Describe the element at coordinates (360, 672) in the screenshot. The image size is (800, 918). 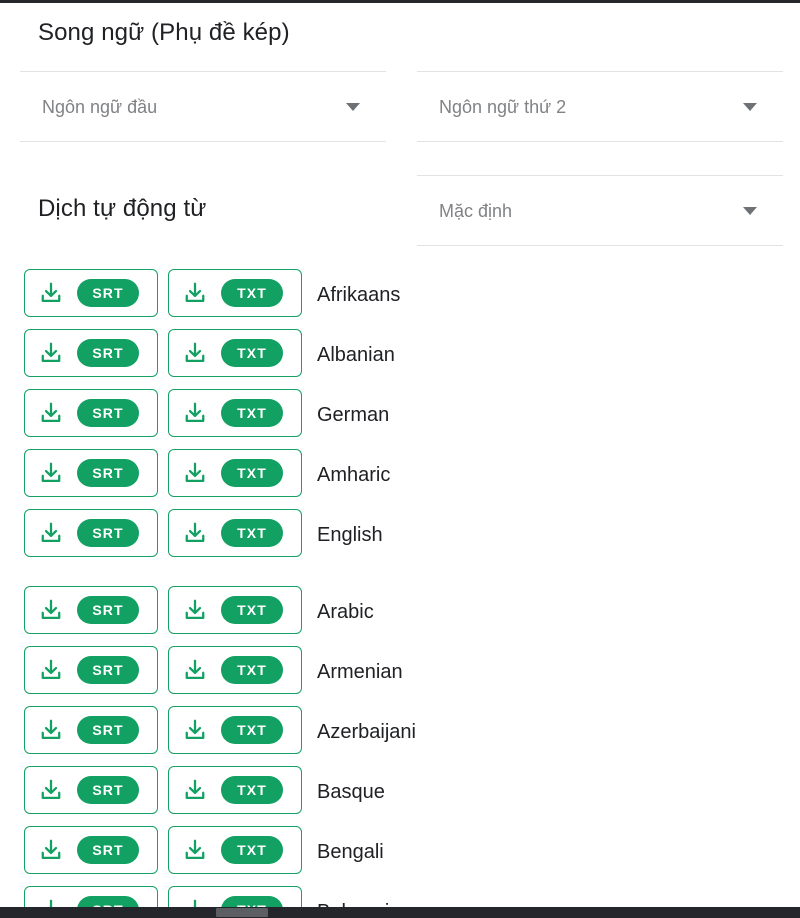
I see `language-label: Armenian` at that location.